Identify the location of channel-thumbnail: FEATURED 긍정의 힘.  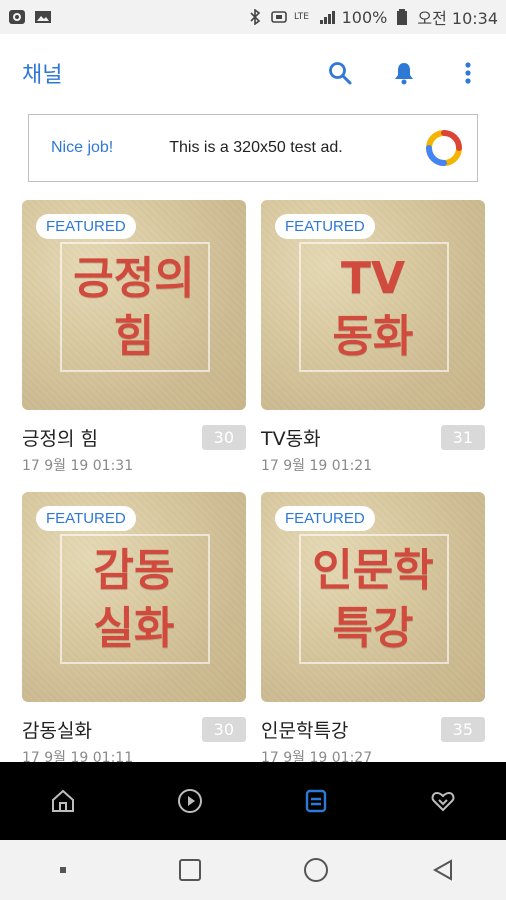
(134, 305).